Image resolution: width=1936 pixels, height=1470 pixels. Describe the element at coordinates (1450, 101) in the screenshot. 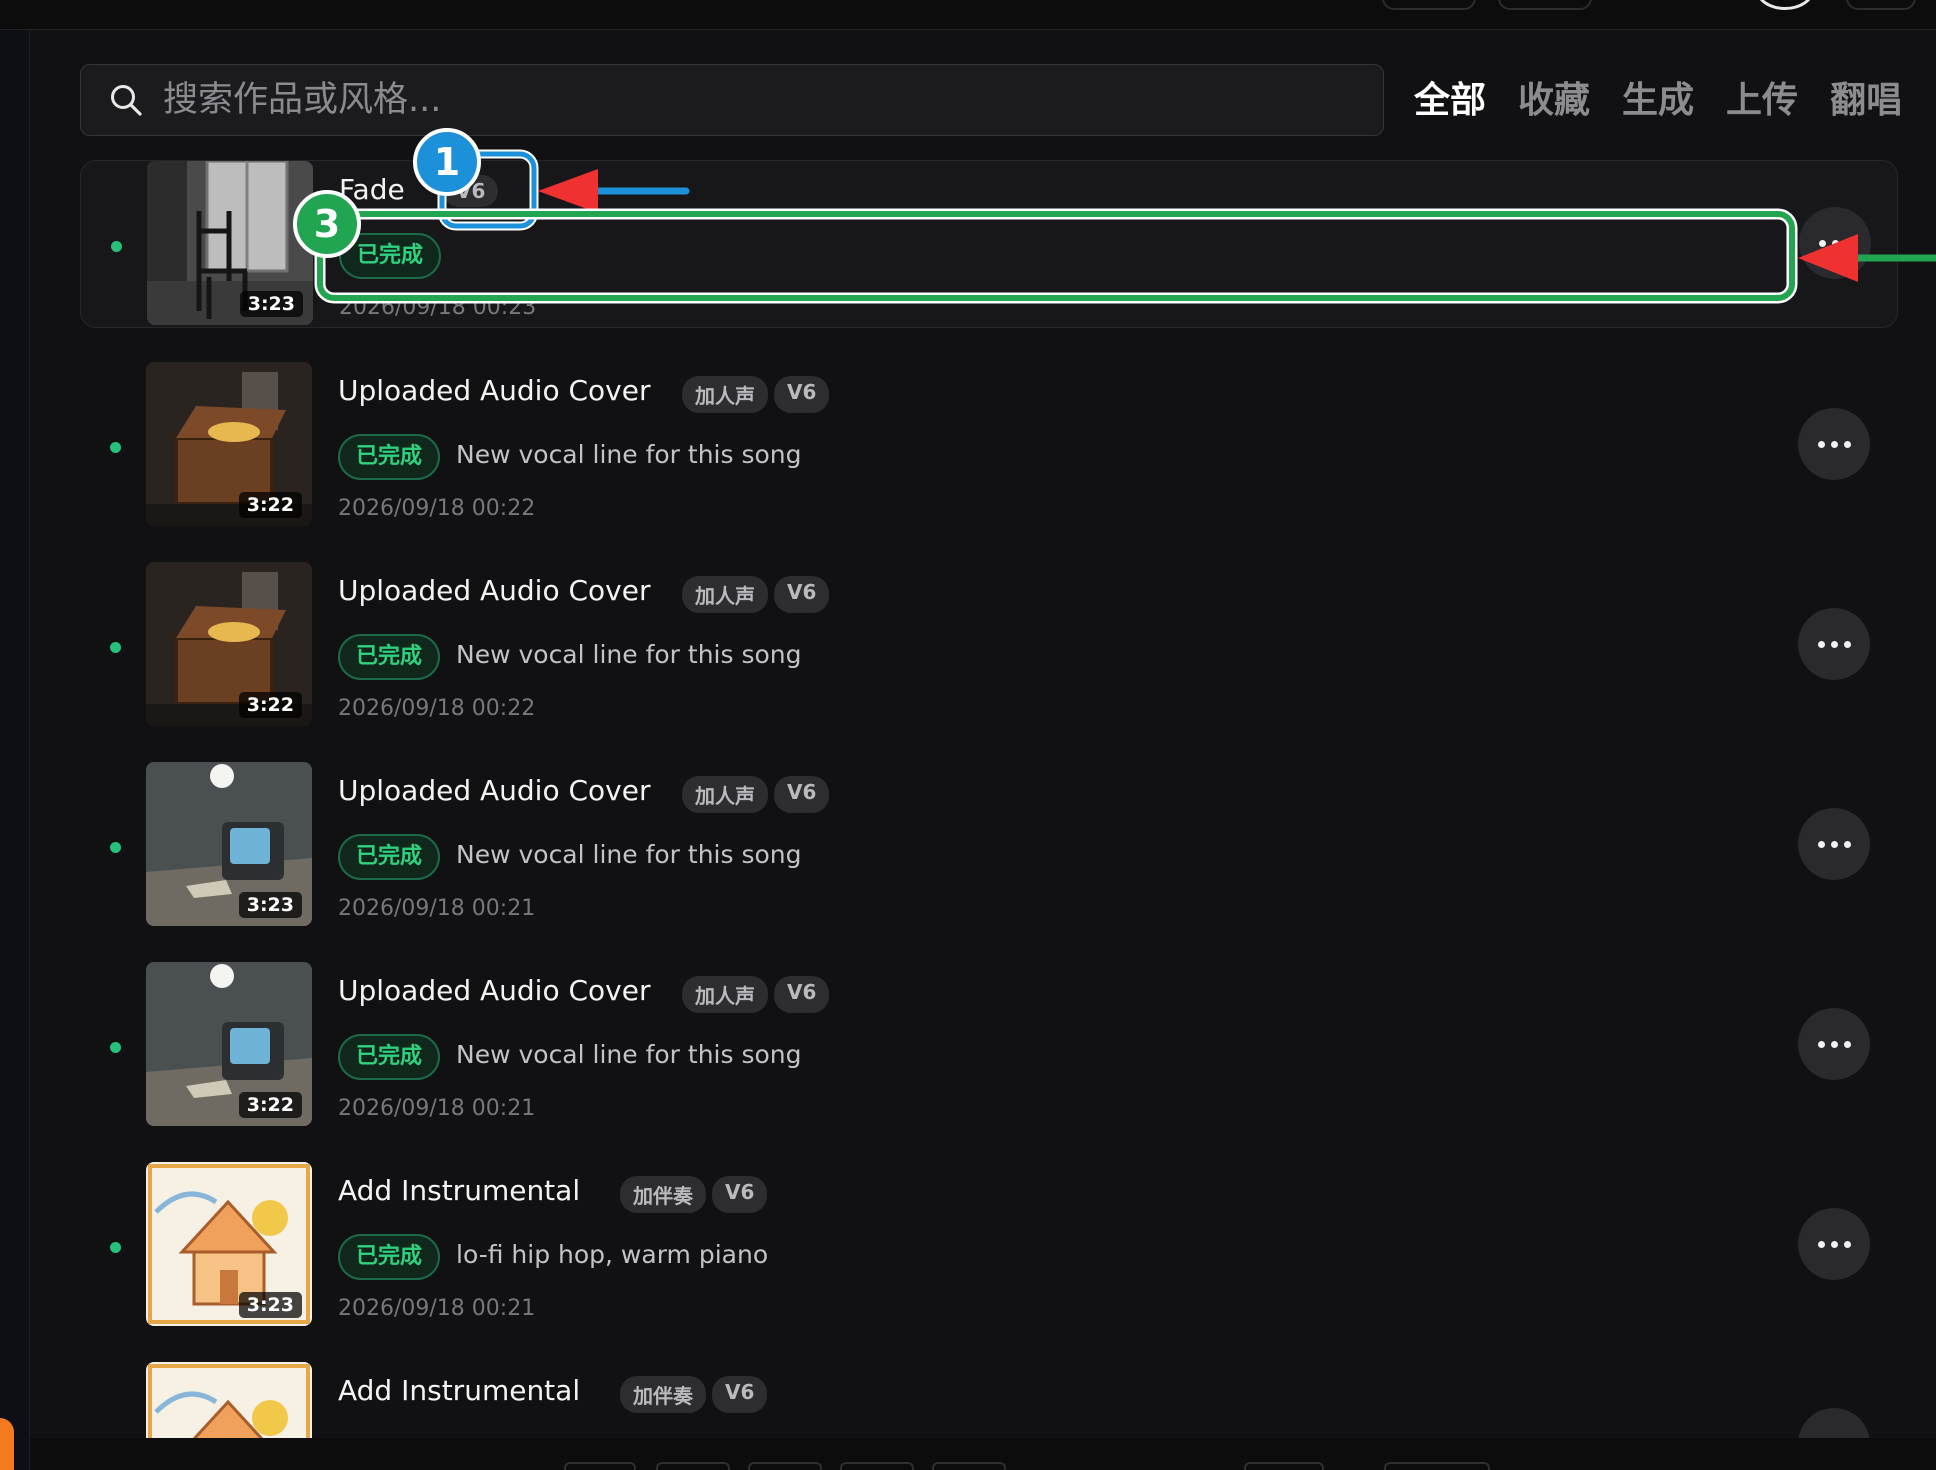

I see `tab-all: 全部` at that location.